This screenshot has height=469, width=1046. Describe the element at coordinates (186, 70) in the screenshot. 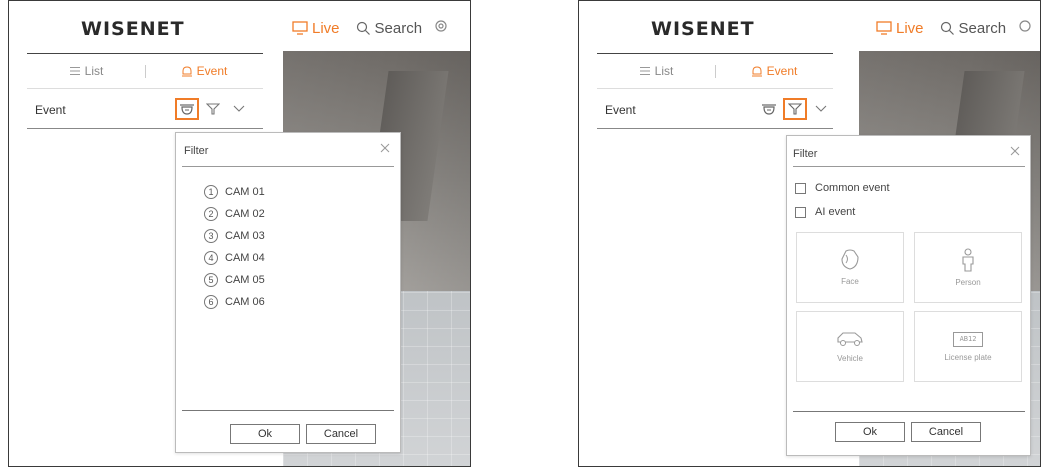

I see `bell-icon` at that location.